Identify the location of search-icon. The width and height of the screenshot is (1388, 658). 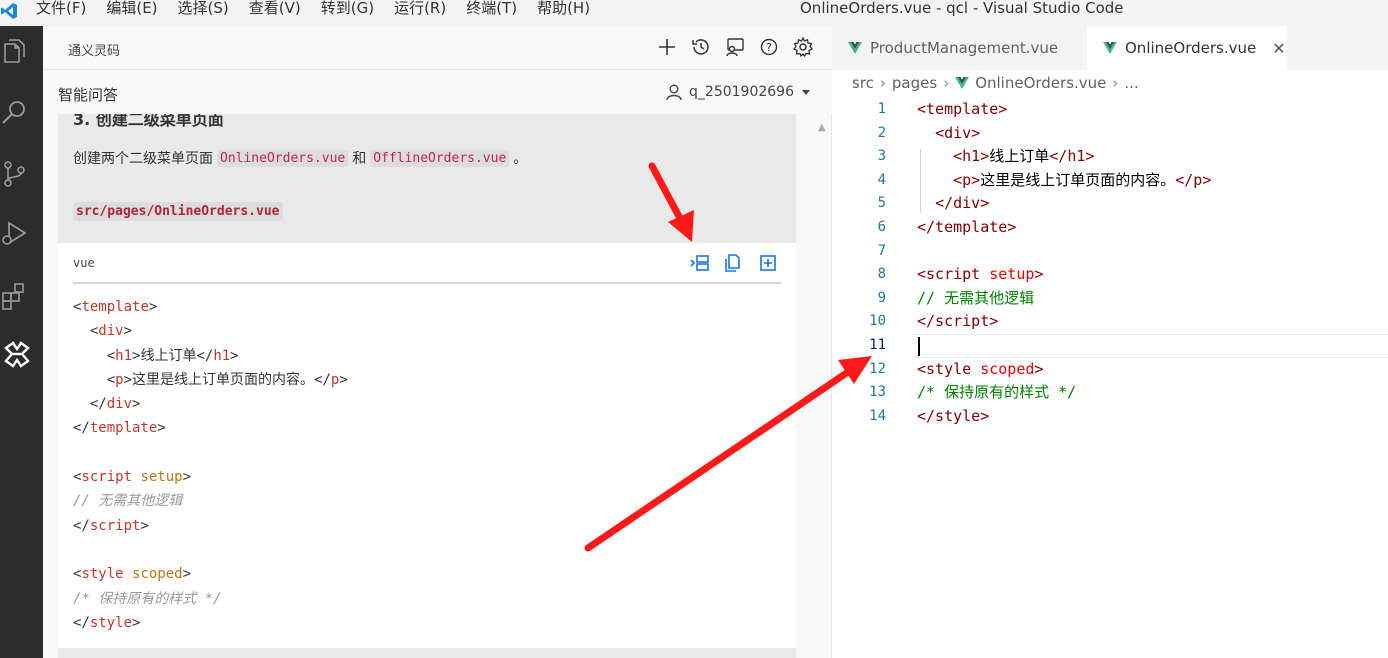
(15, 113).